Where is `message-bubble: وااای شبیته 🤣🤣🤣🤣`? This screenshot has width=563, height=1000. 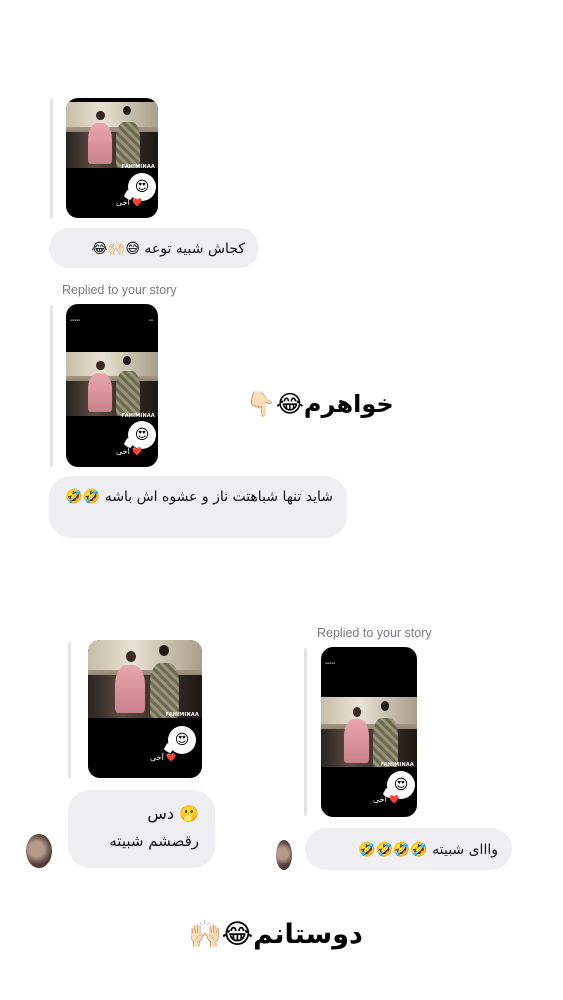 message-bubble: وااای شبیته 🤣🤣🤣🤣 is located at coordinates (408, 849).